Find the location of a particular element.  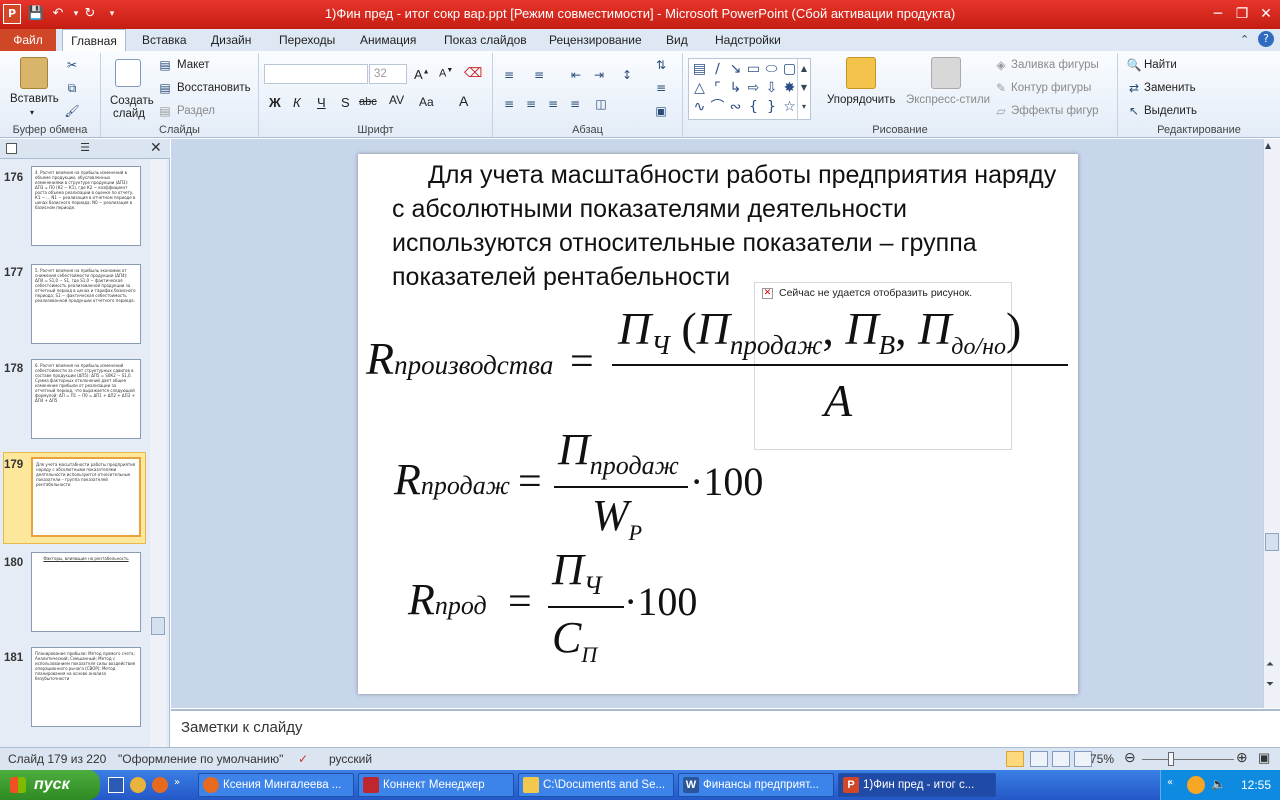

taskbar-button-connect: Коннект Менеджер is located at coordinates (436, 785).